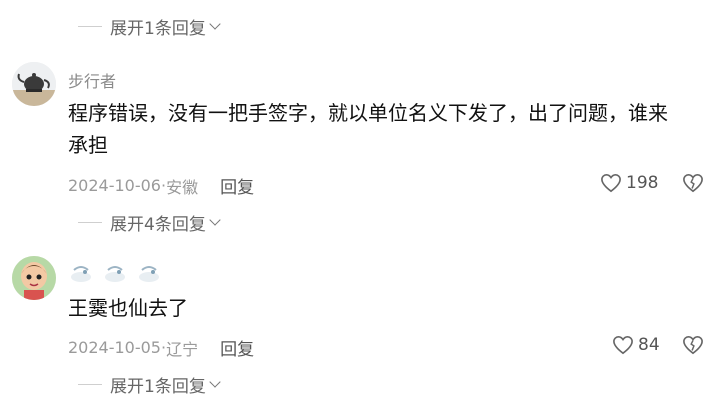  What do you see at coordinates (128, 308) in the screenshot?
I see `comment-text: 王霙也仙去了` at bounding box center [128, 308].